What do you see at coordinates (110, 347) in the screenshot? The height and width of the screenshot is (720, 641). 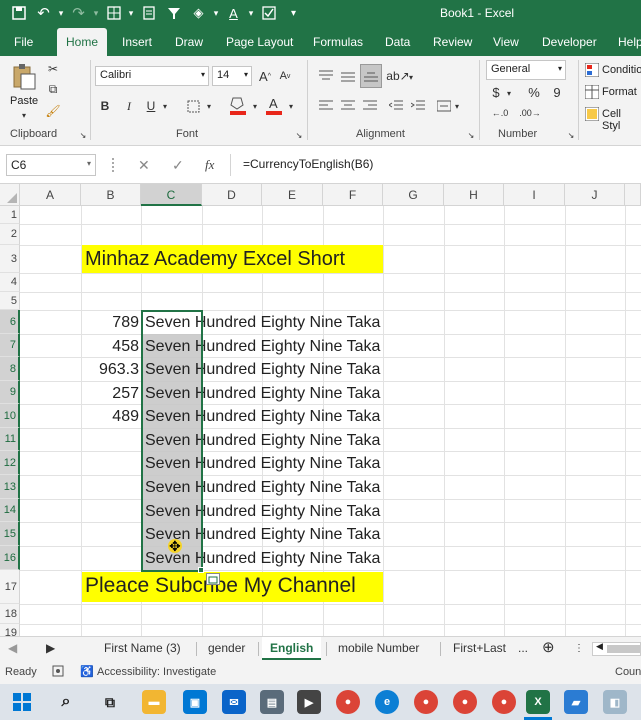 I see `cell-b7: 458` at bounding box center [110, 347].